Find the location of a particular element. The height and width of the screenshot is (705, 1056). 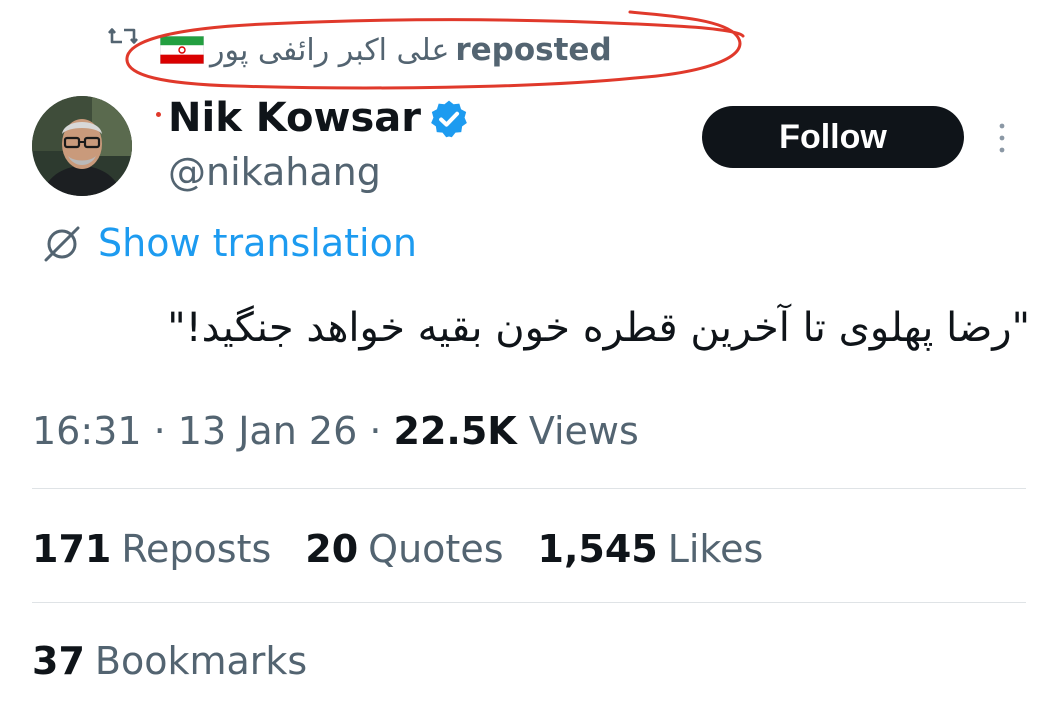

reposts-count: 171 is located at coordinates (72, 549).